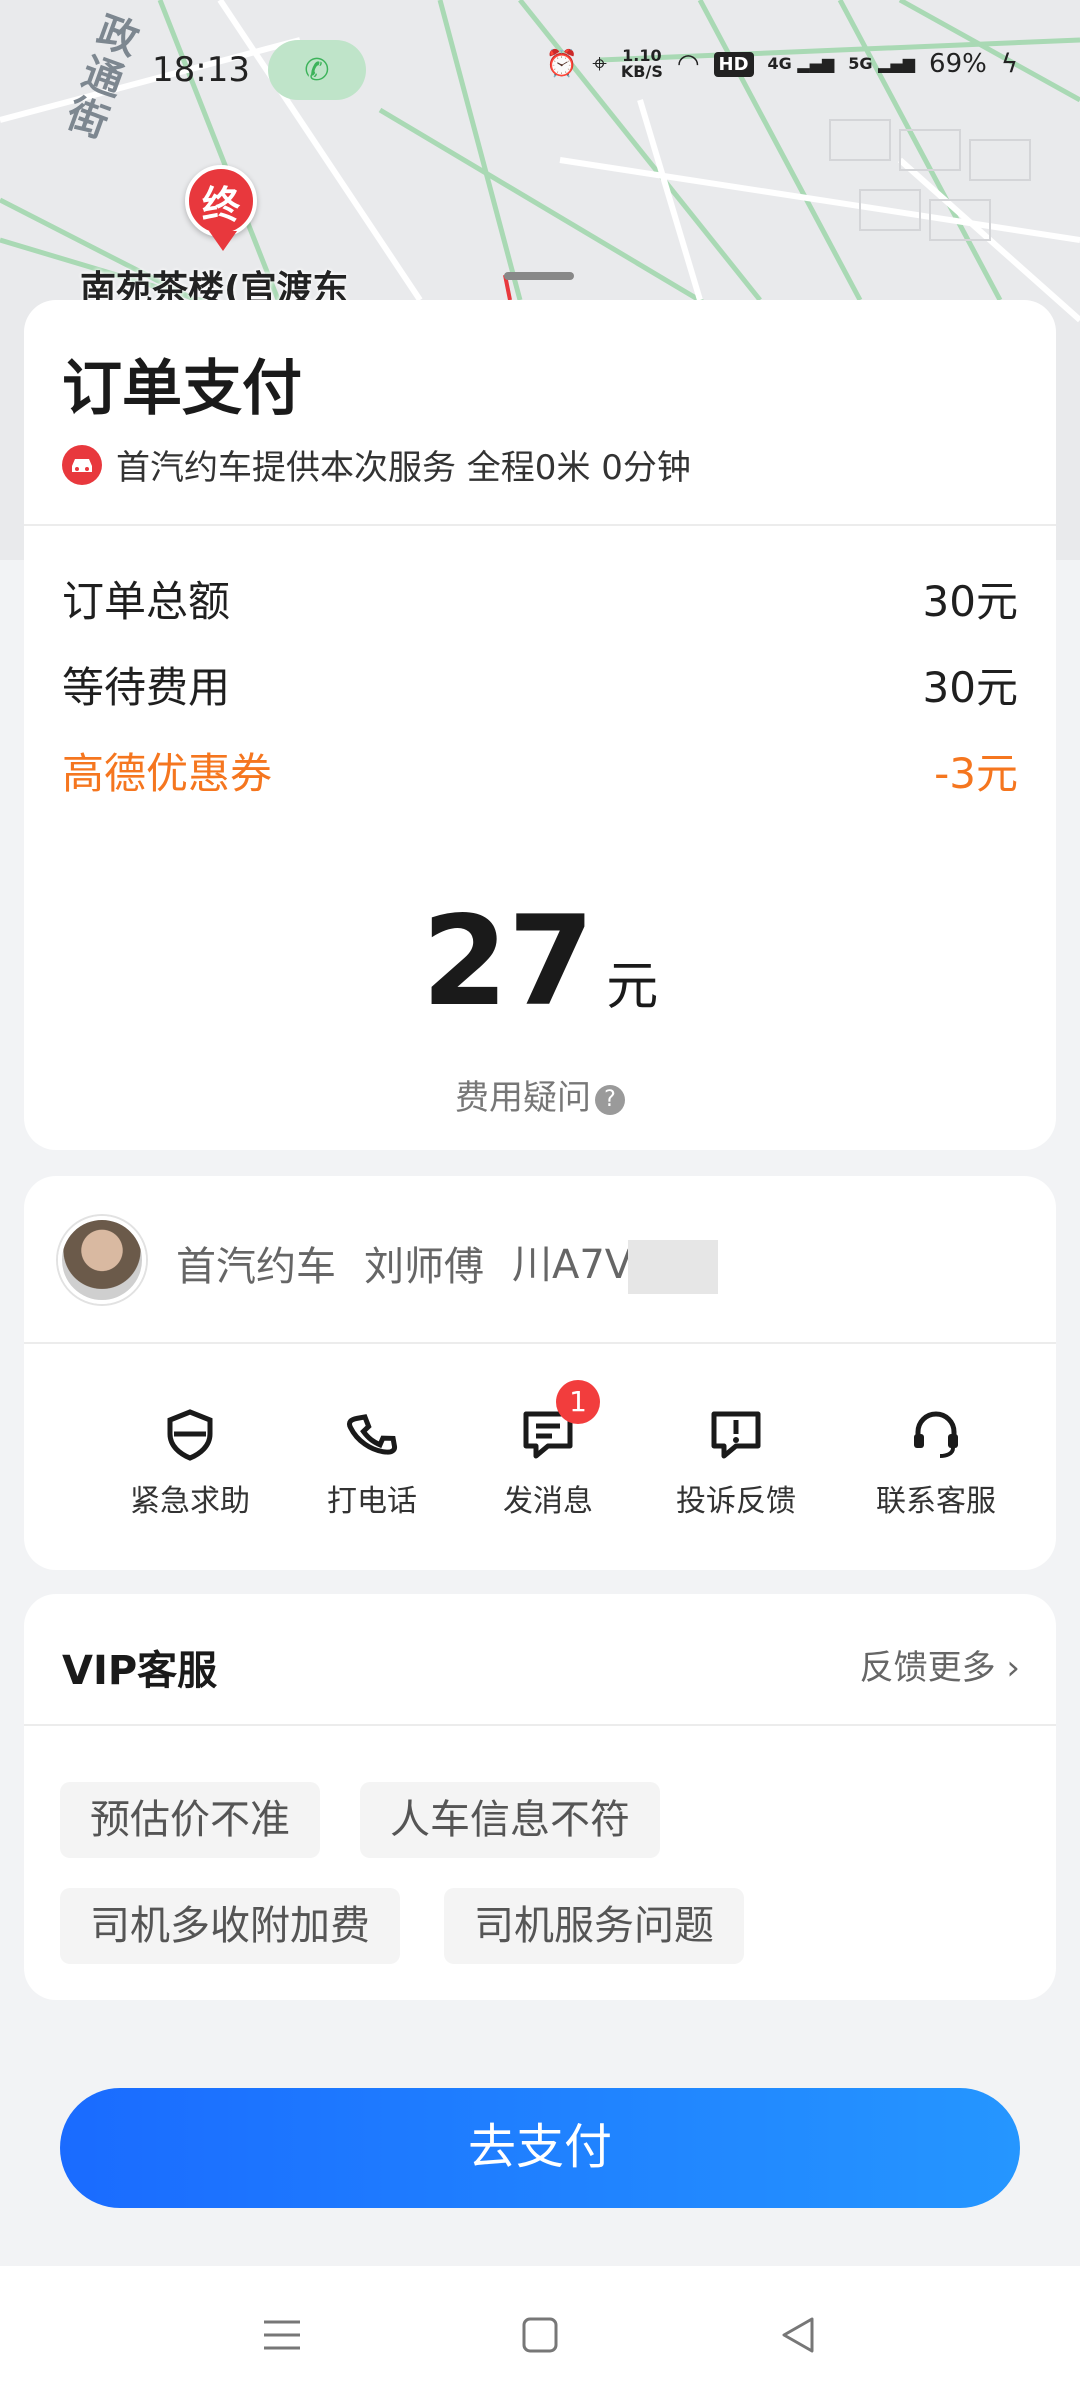 Image resolution: width=1080 pixels, height=2400 pixels. I want to click on driver-info: 首汽约车 刘师傅 川A7V, so click(447, 1263).